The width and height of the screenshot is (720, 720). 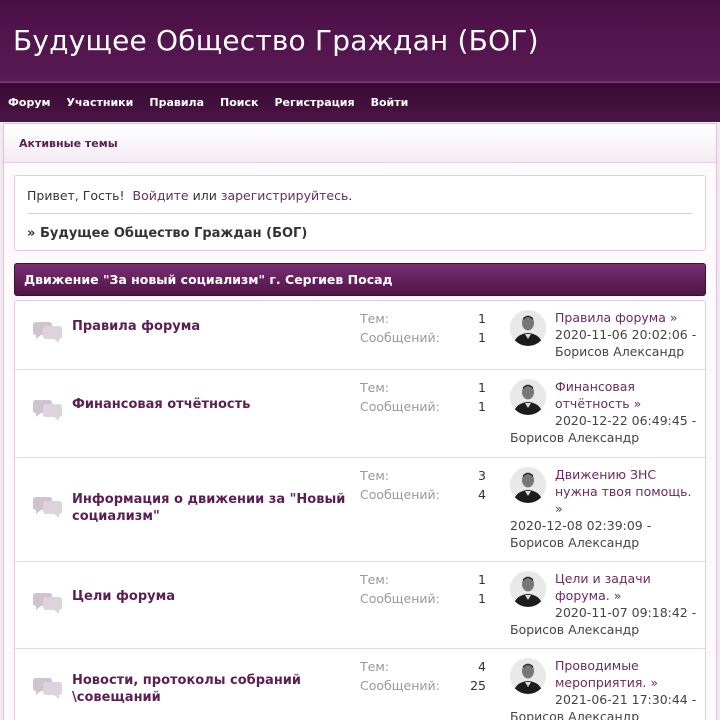 I want to click on site-header: Будущее Общество Граждан (БОГ), so click(x=360, y=41).